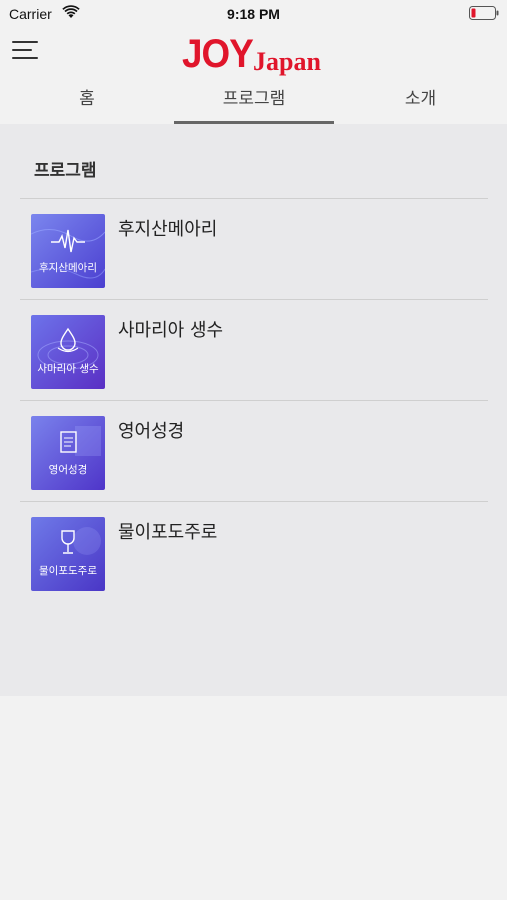 The image size is (507, 900). I want to click on book-icon, so click(68, 442).